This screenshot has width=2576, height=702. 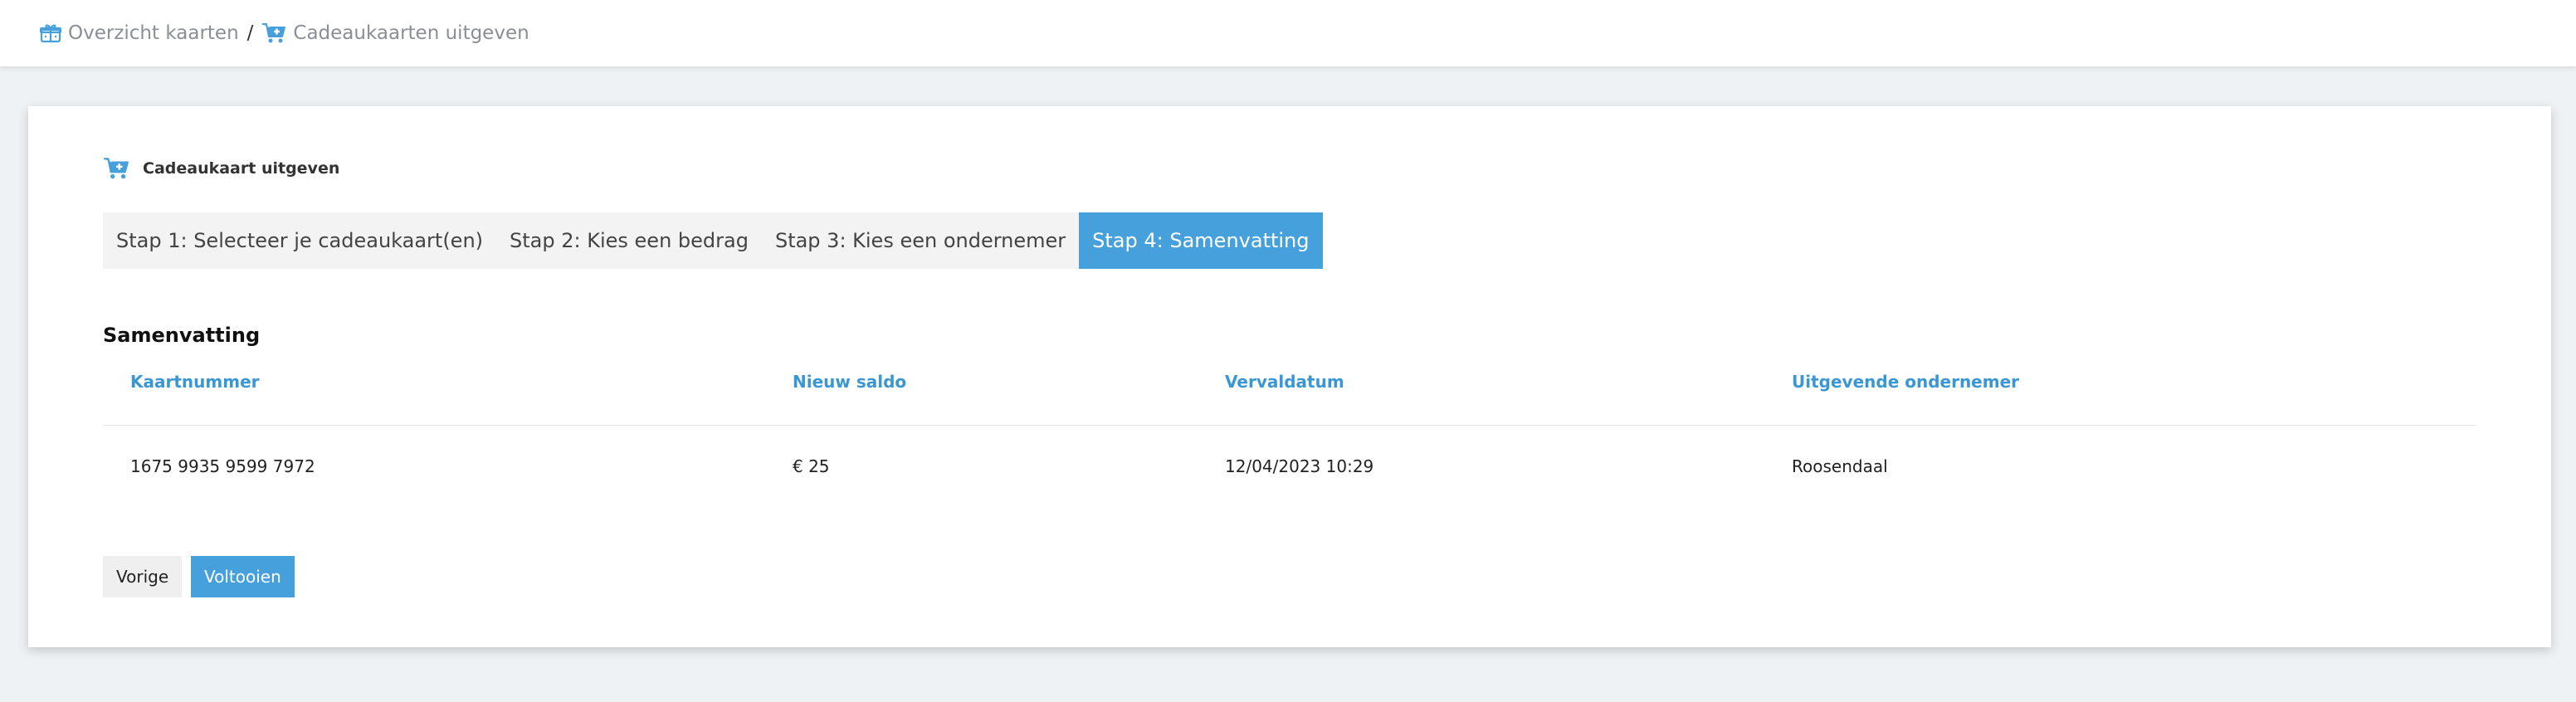 I want to click on cell-card-number: 1675 9935 9599 7972, so click(x=222, y=466).